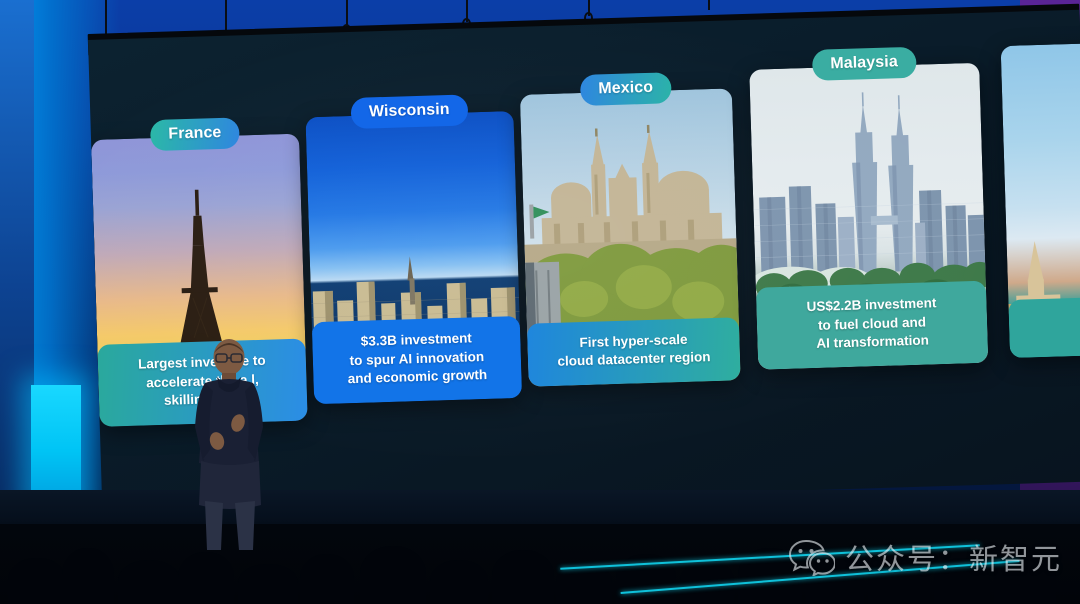 Image resolution: width=1080 pixels, height=604 pixels. I want to click on card-frame-partial, so click(1040, 200).